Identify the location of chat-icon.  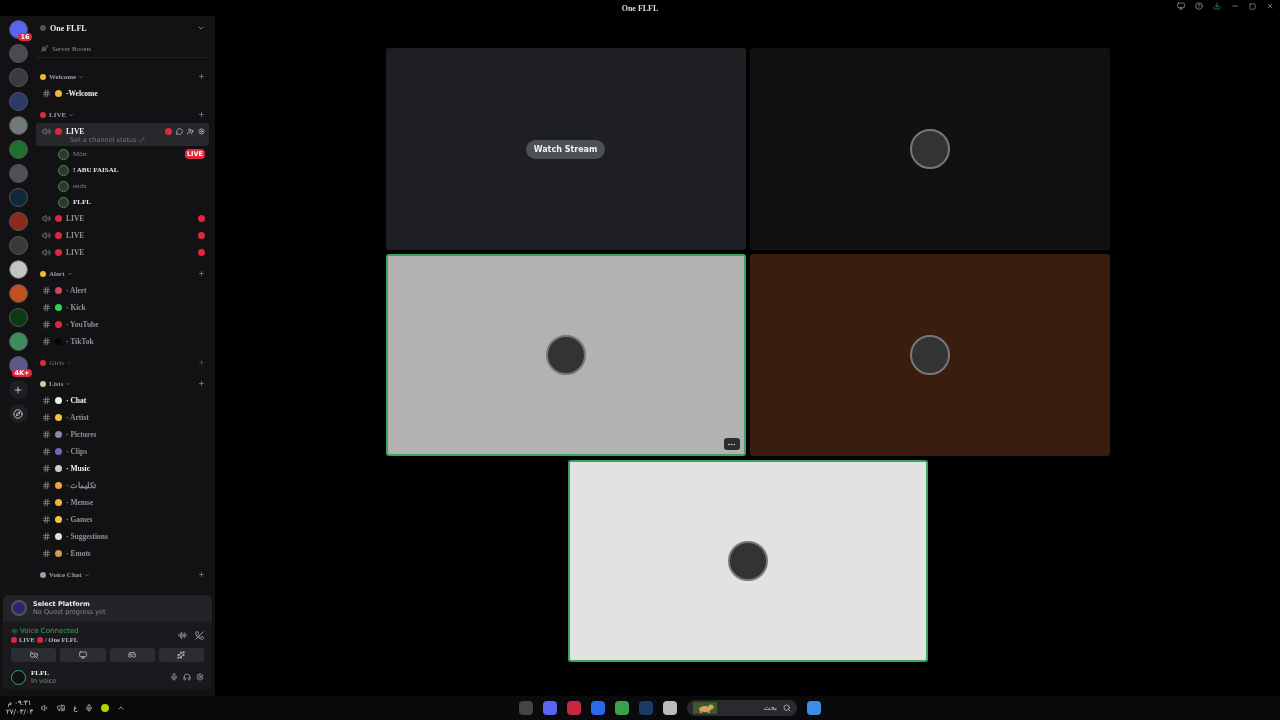
(179, 131).